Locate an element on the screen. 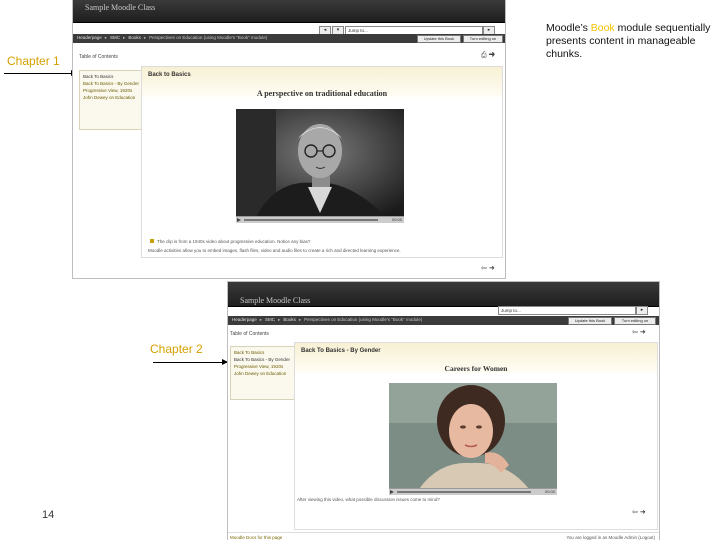  chapter-subtitle: Careers for Women is located at coordinates (476, 368).